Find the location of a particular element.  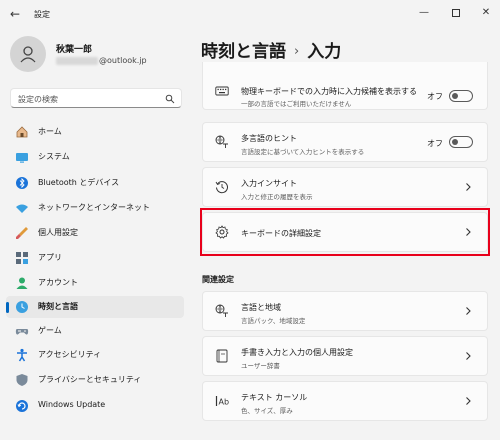

language-icon is located at coordinates (221, 310).